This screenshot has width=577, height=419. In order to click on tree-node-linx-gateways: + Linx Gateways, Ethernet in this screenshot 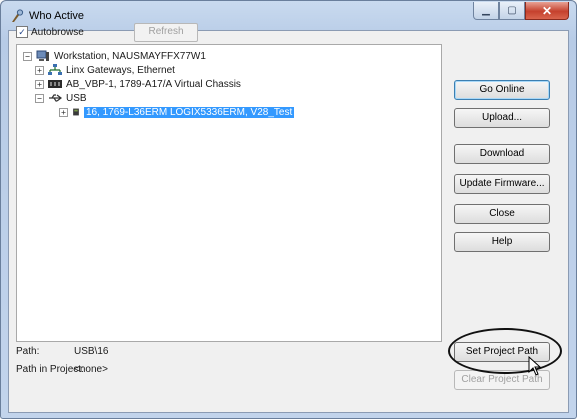, I will do `click(105, 70)`.